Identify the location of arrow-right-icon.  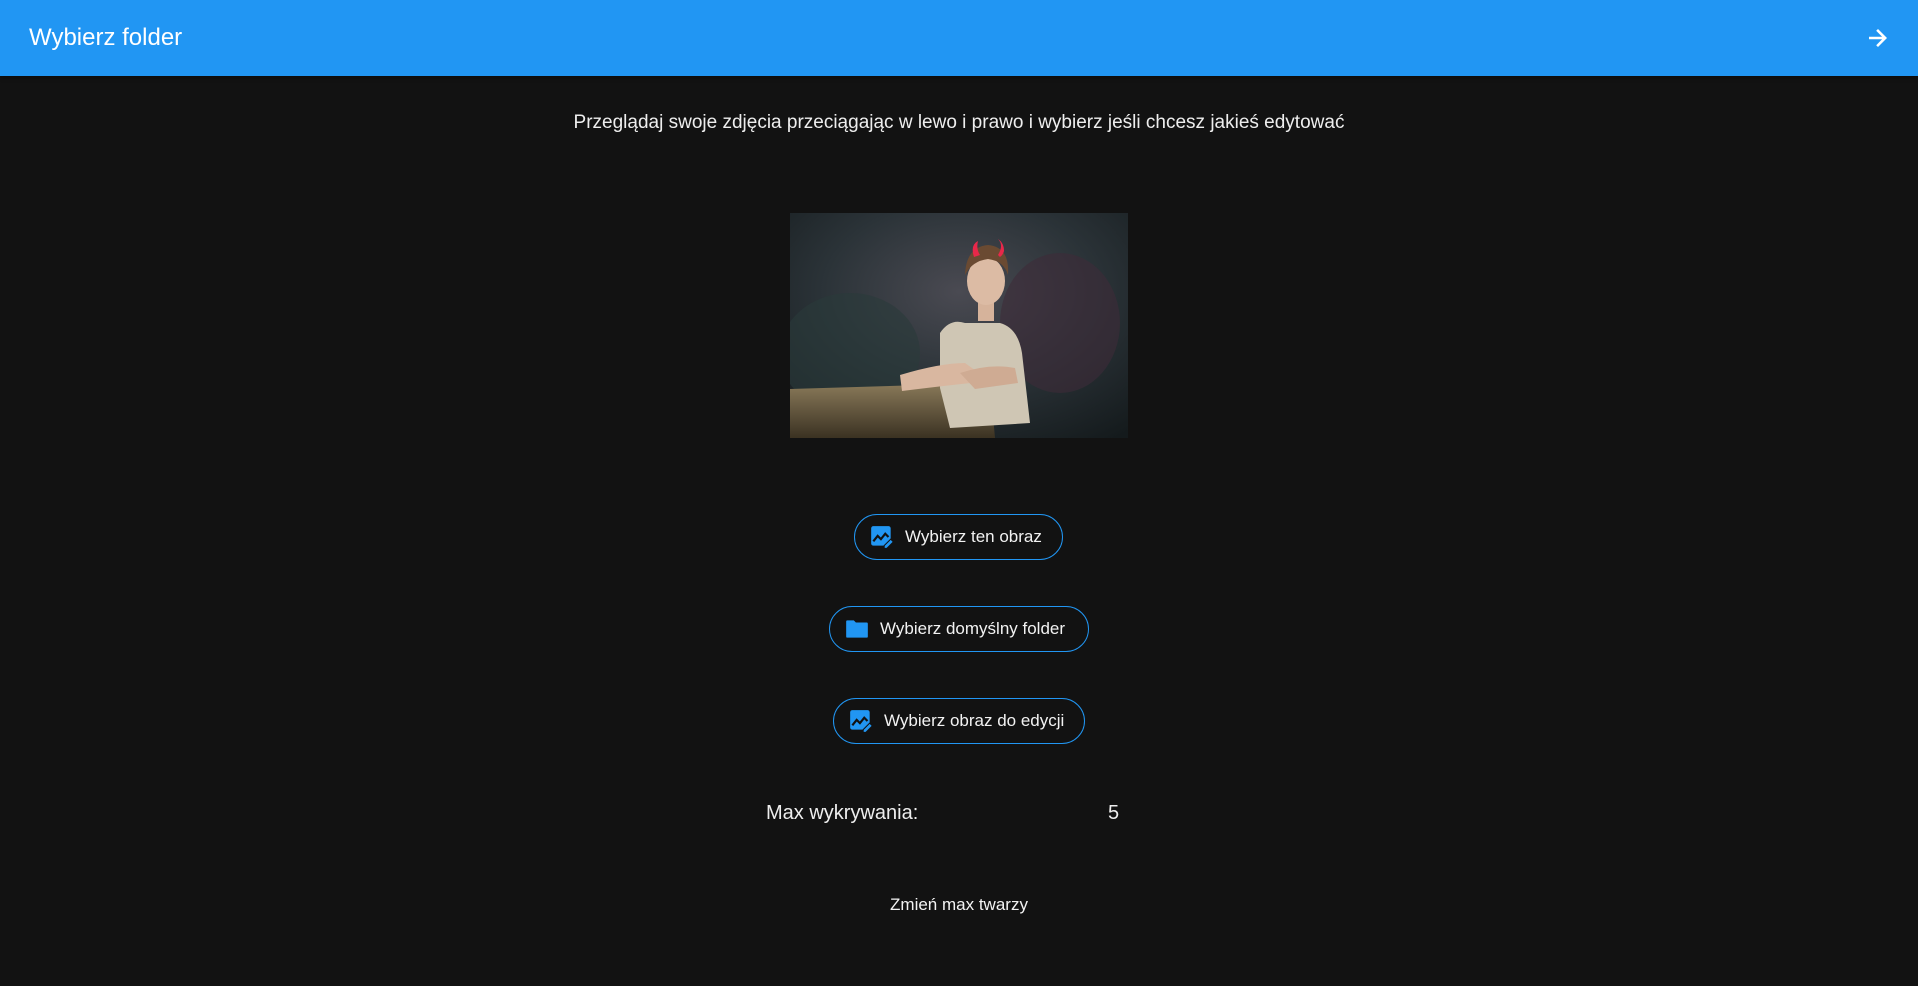
(1878, 38).